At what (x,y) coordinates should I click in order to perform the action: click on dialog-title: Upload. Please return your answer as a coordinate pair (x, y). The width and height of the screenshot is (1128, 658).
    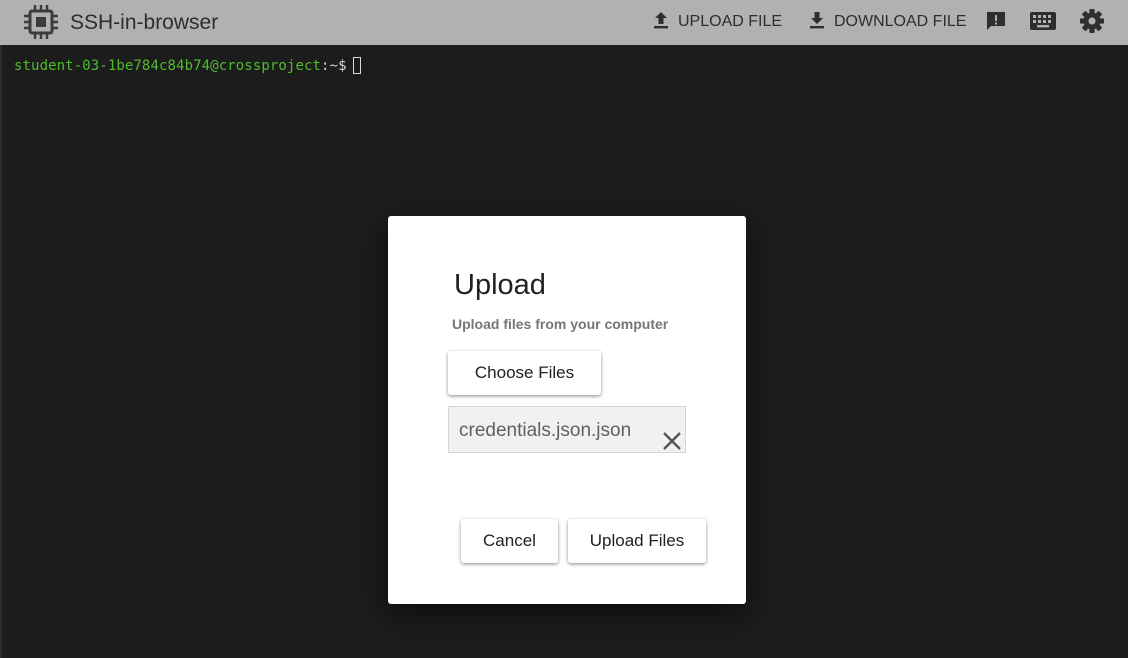
    Looking at the image, I should click on (500, 285).